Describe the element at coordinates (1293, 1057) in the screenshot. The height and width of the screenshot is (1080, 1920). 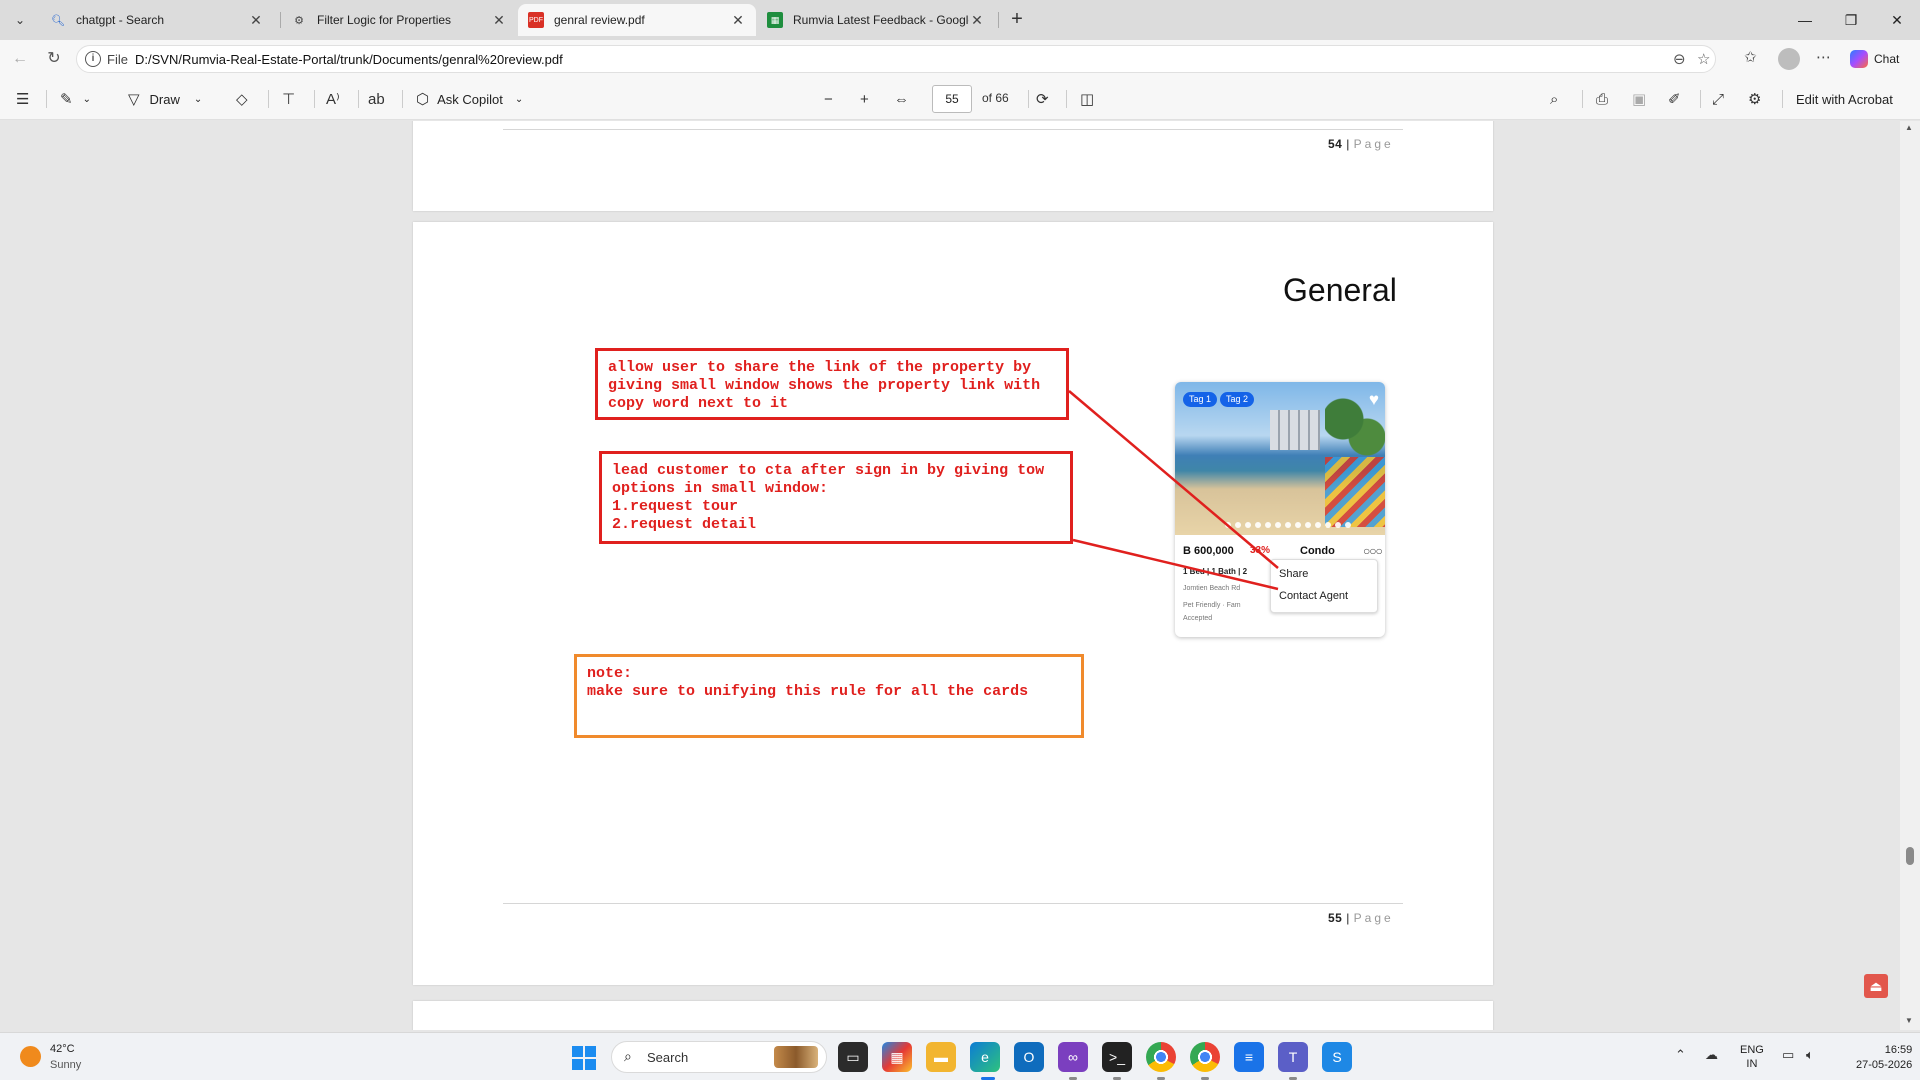
I see `teams-icon: T` at that location.